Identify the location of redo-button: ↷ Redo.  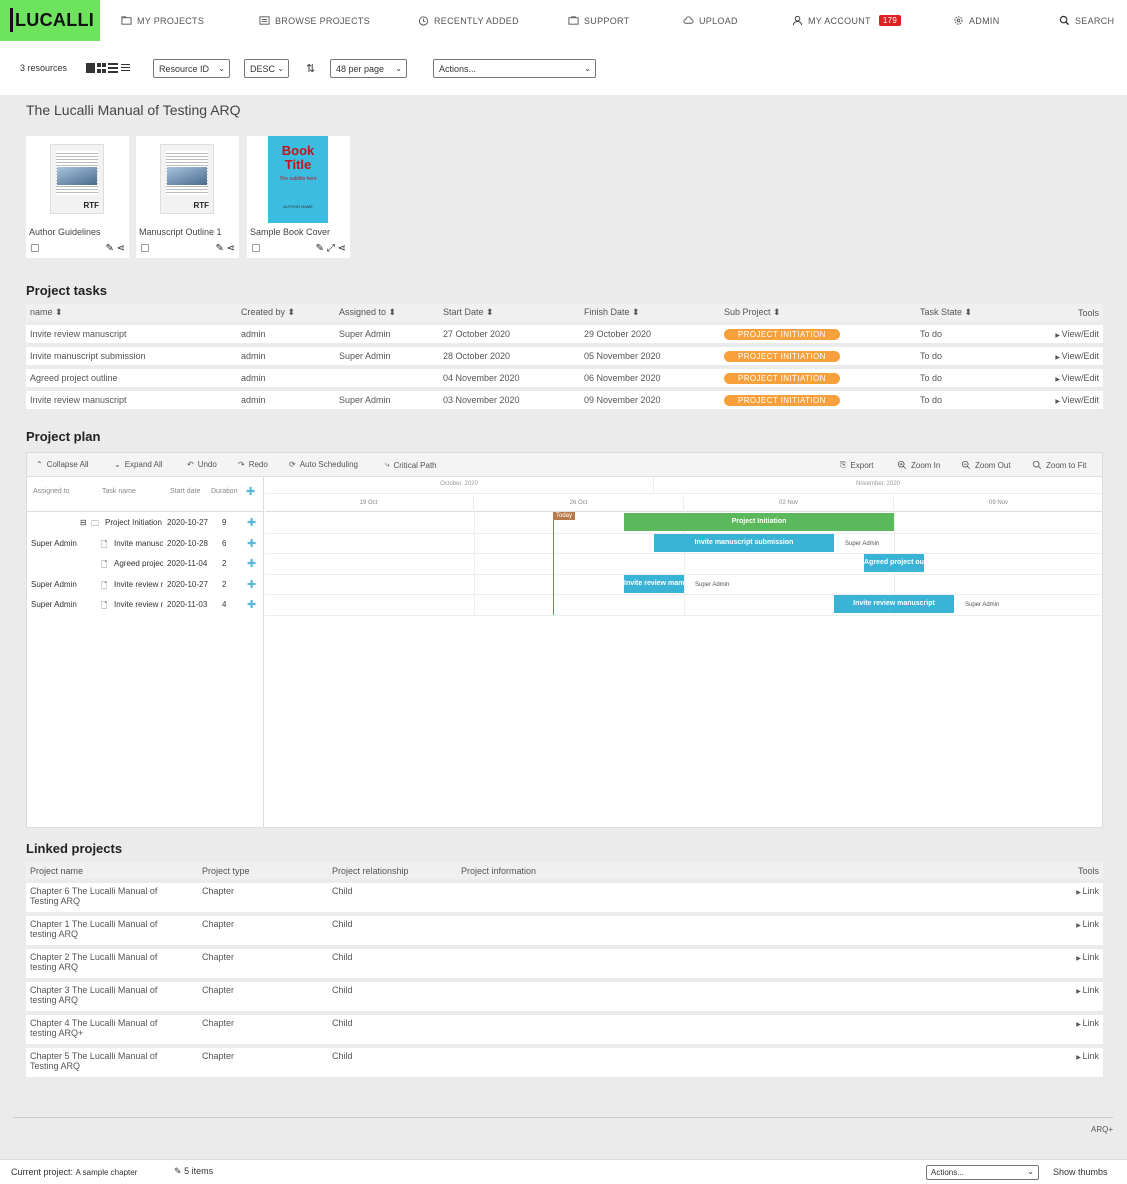
(253, 464).